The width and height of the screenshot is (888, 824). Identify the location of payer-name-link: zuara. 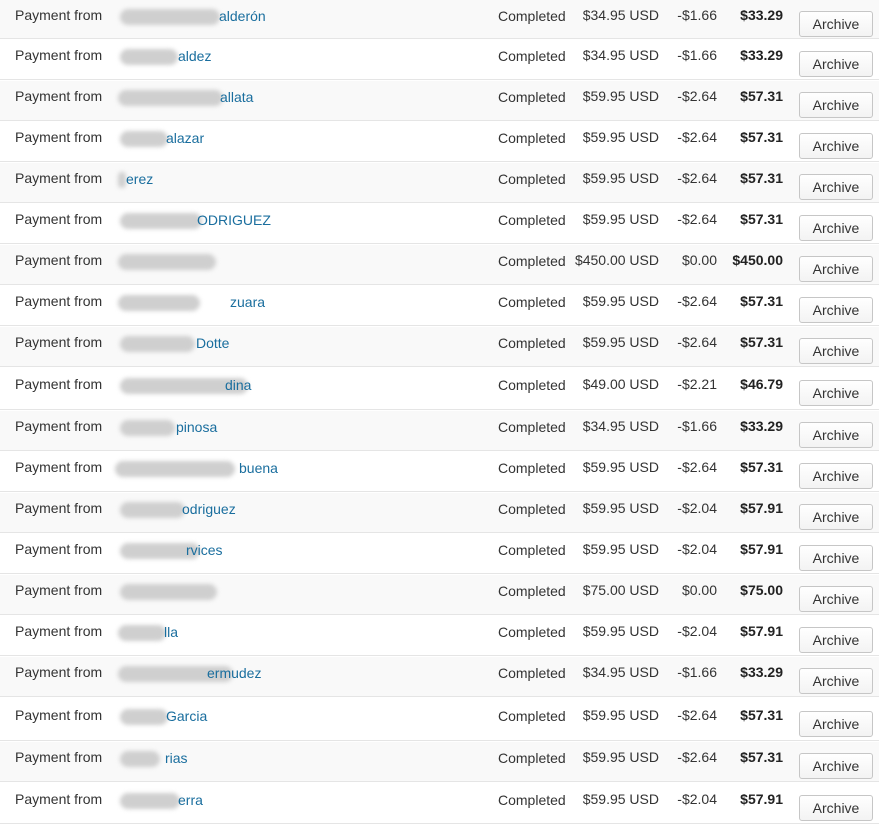
(247, 302).